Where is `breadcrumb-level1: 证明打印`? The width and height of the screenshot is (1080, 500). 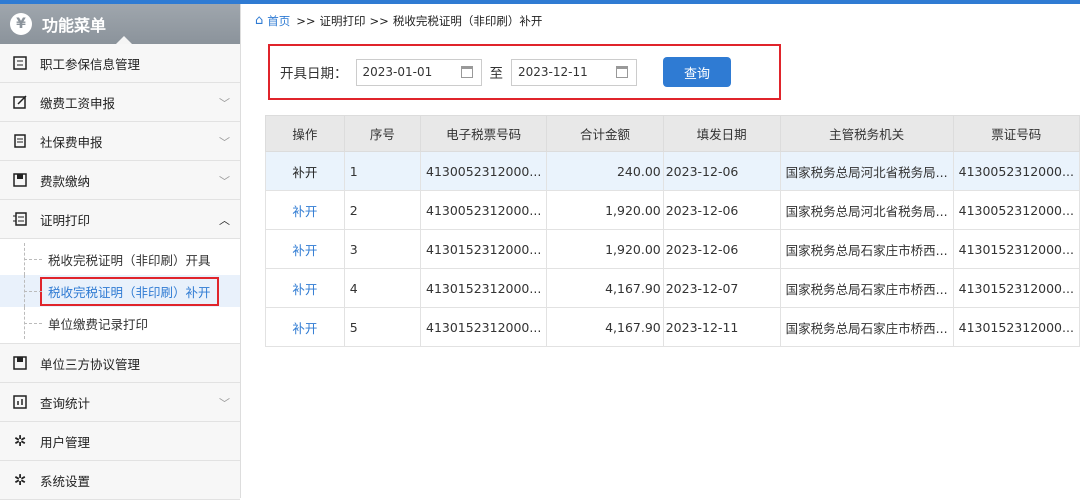 breadcrumb-level1: 证明打印 is located at coordinates (342, 20).